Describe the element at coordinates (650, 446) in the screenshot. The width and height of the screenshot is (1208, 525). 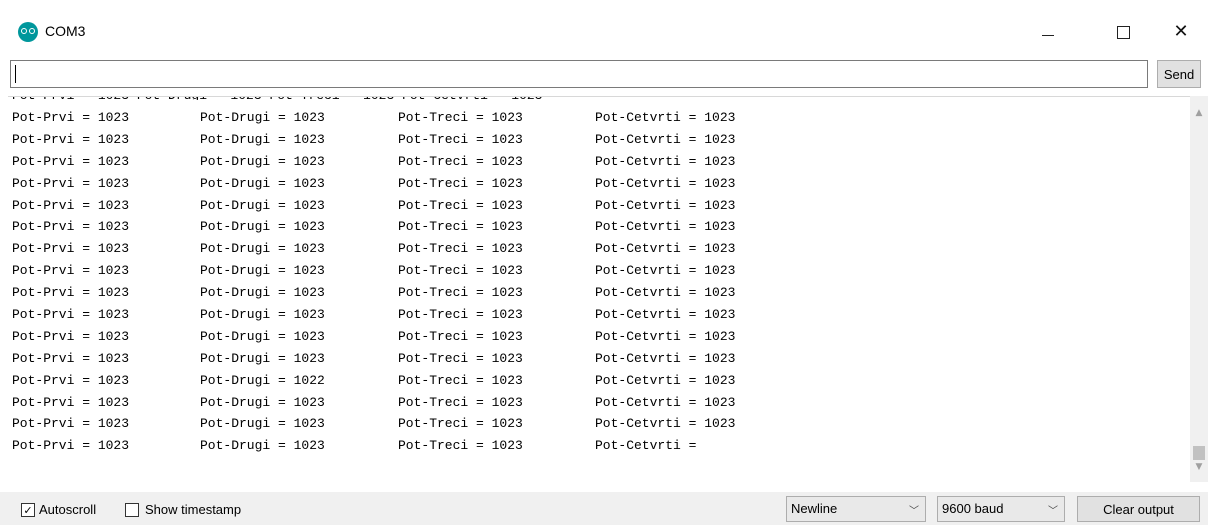
I see `pot-cetvrti-reading: Pot-Cetvrti =` at that location.